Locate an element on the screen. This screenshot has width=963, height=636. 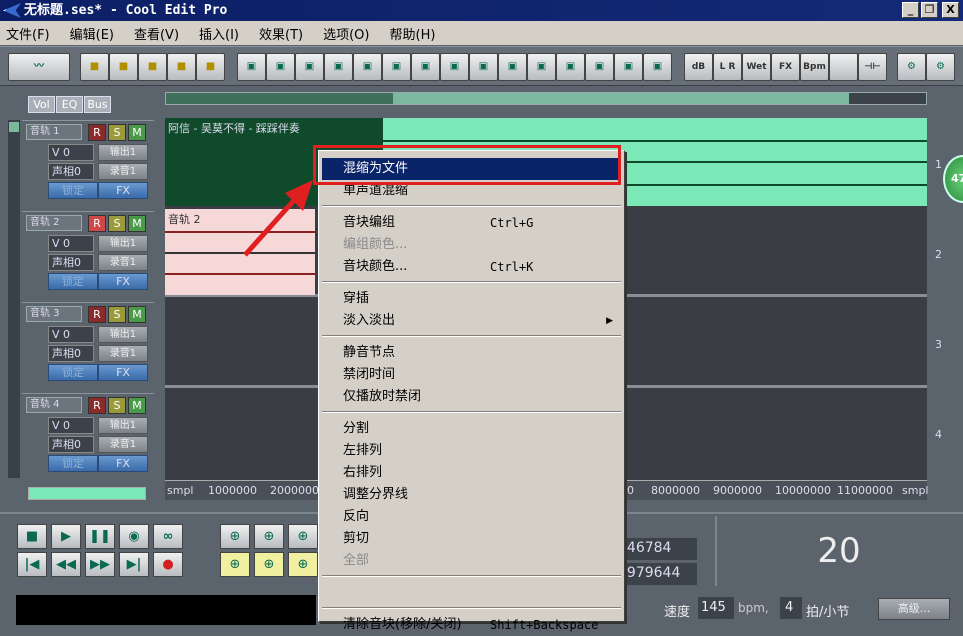
insert-icon: ▣ is located at coordinates (396, 67).